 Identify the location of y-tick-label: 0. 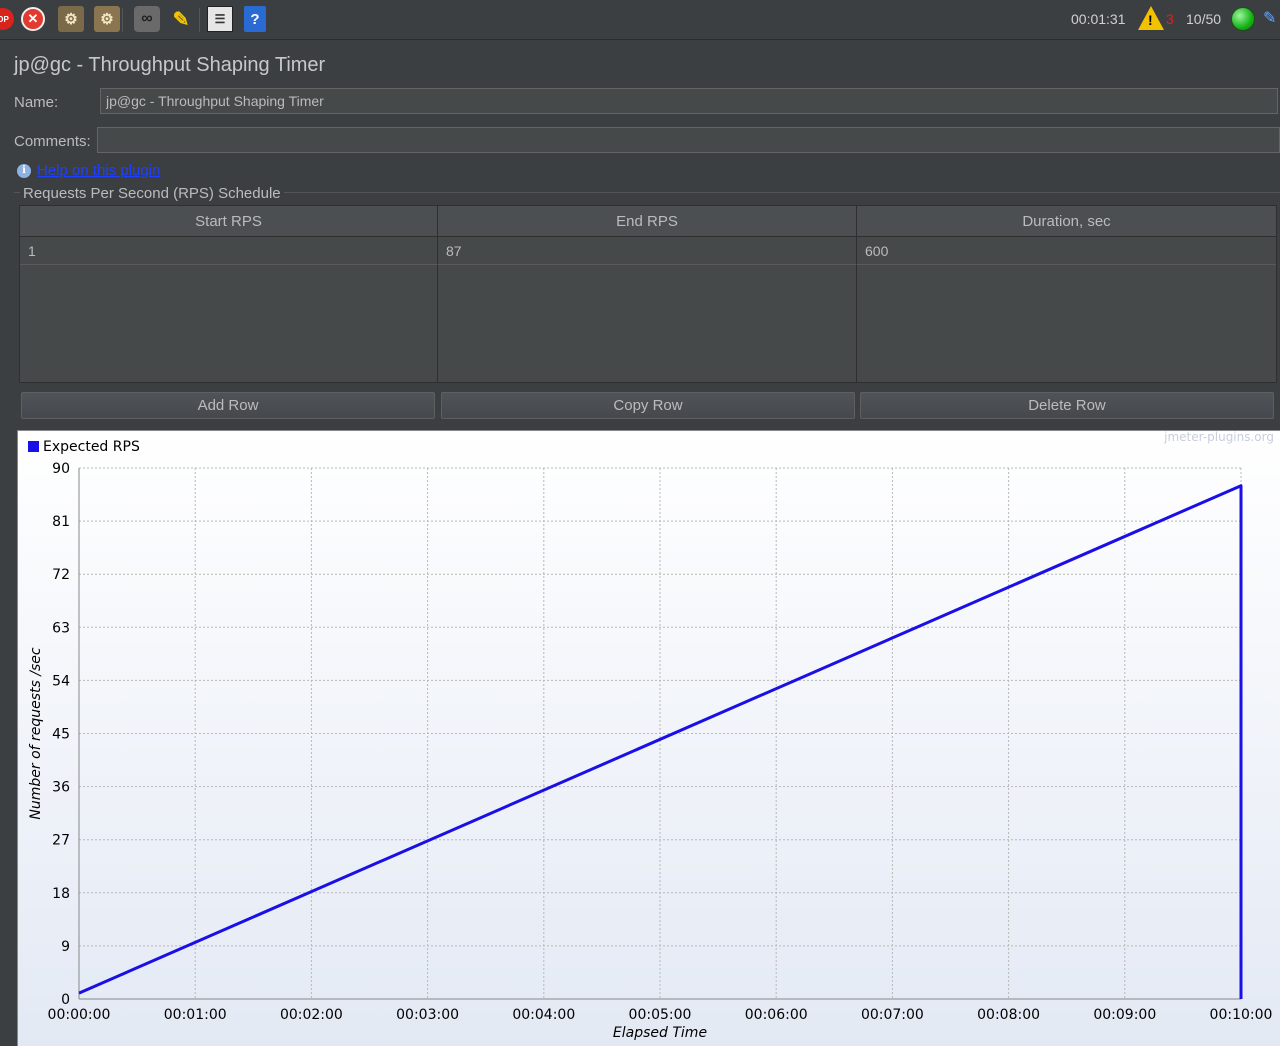
(65, 1000).